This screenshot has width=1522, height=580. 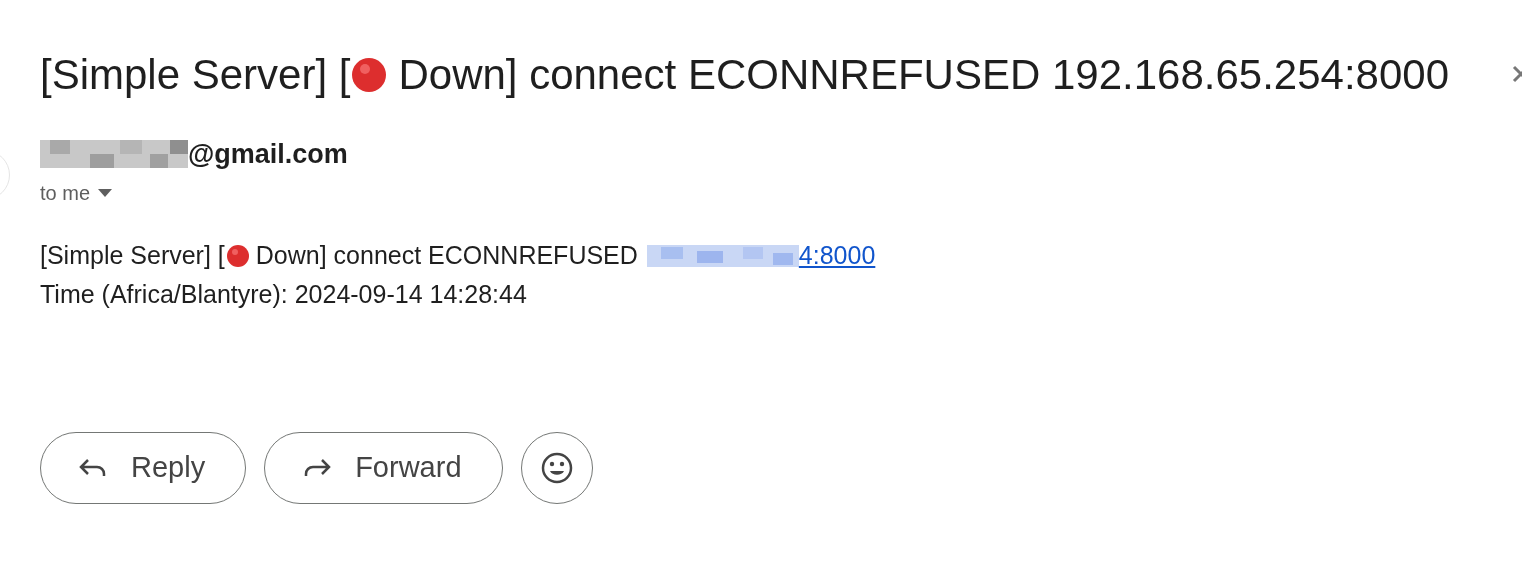 I want to click on caret-icon, so click(x=105, y=193).